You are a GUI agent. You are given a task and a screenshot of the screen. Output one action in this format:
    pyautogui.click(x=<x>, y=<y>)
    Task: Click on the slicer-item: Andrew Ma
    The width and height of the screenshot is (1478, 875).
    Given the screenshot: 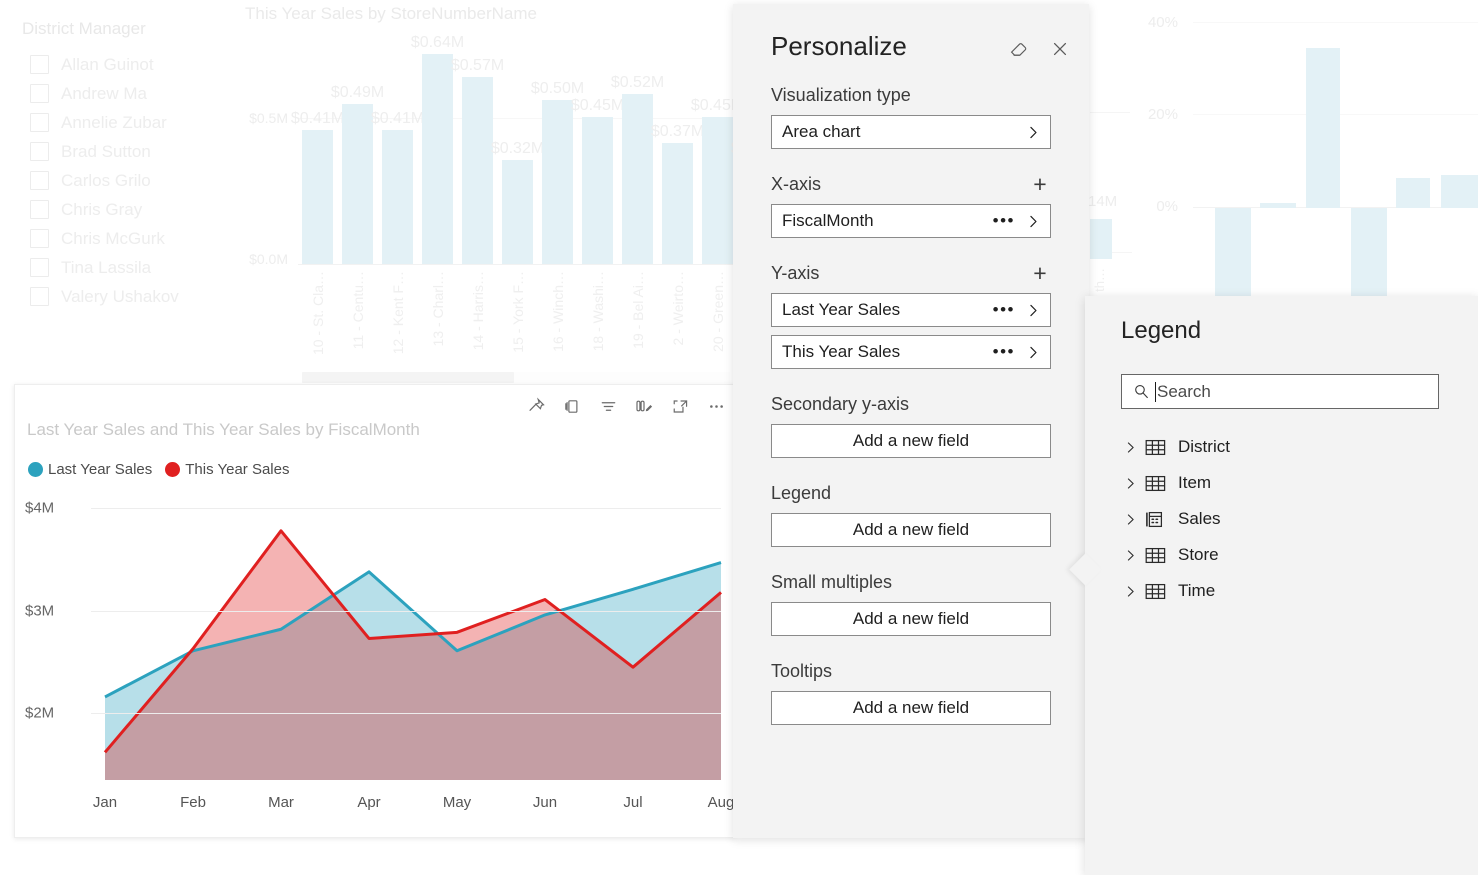 What is the action you would take?
    pyautogui.click(x=125, y=93)
    